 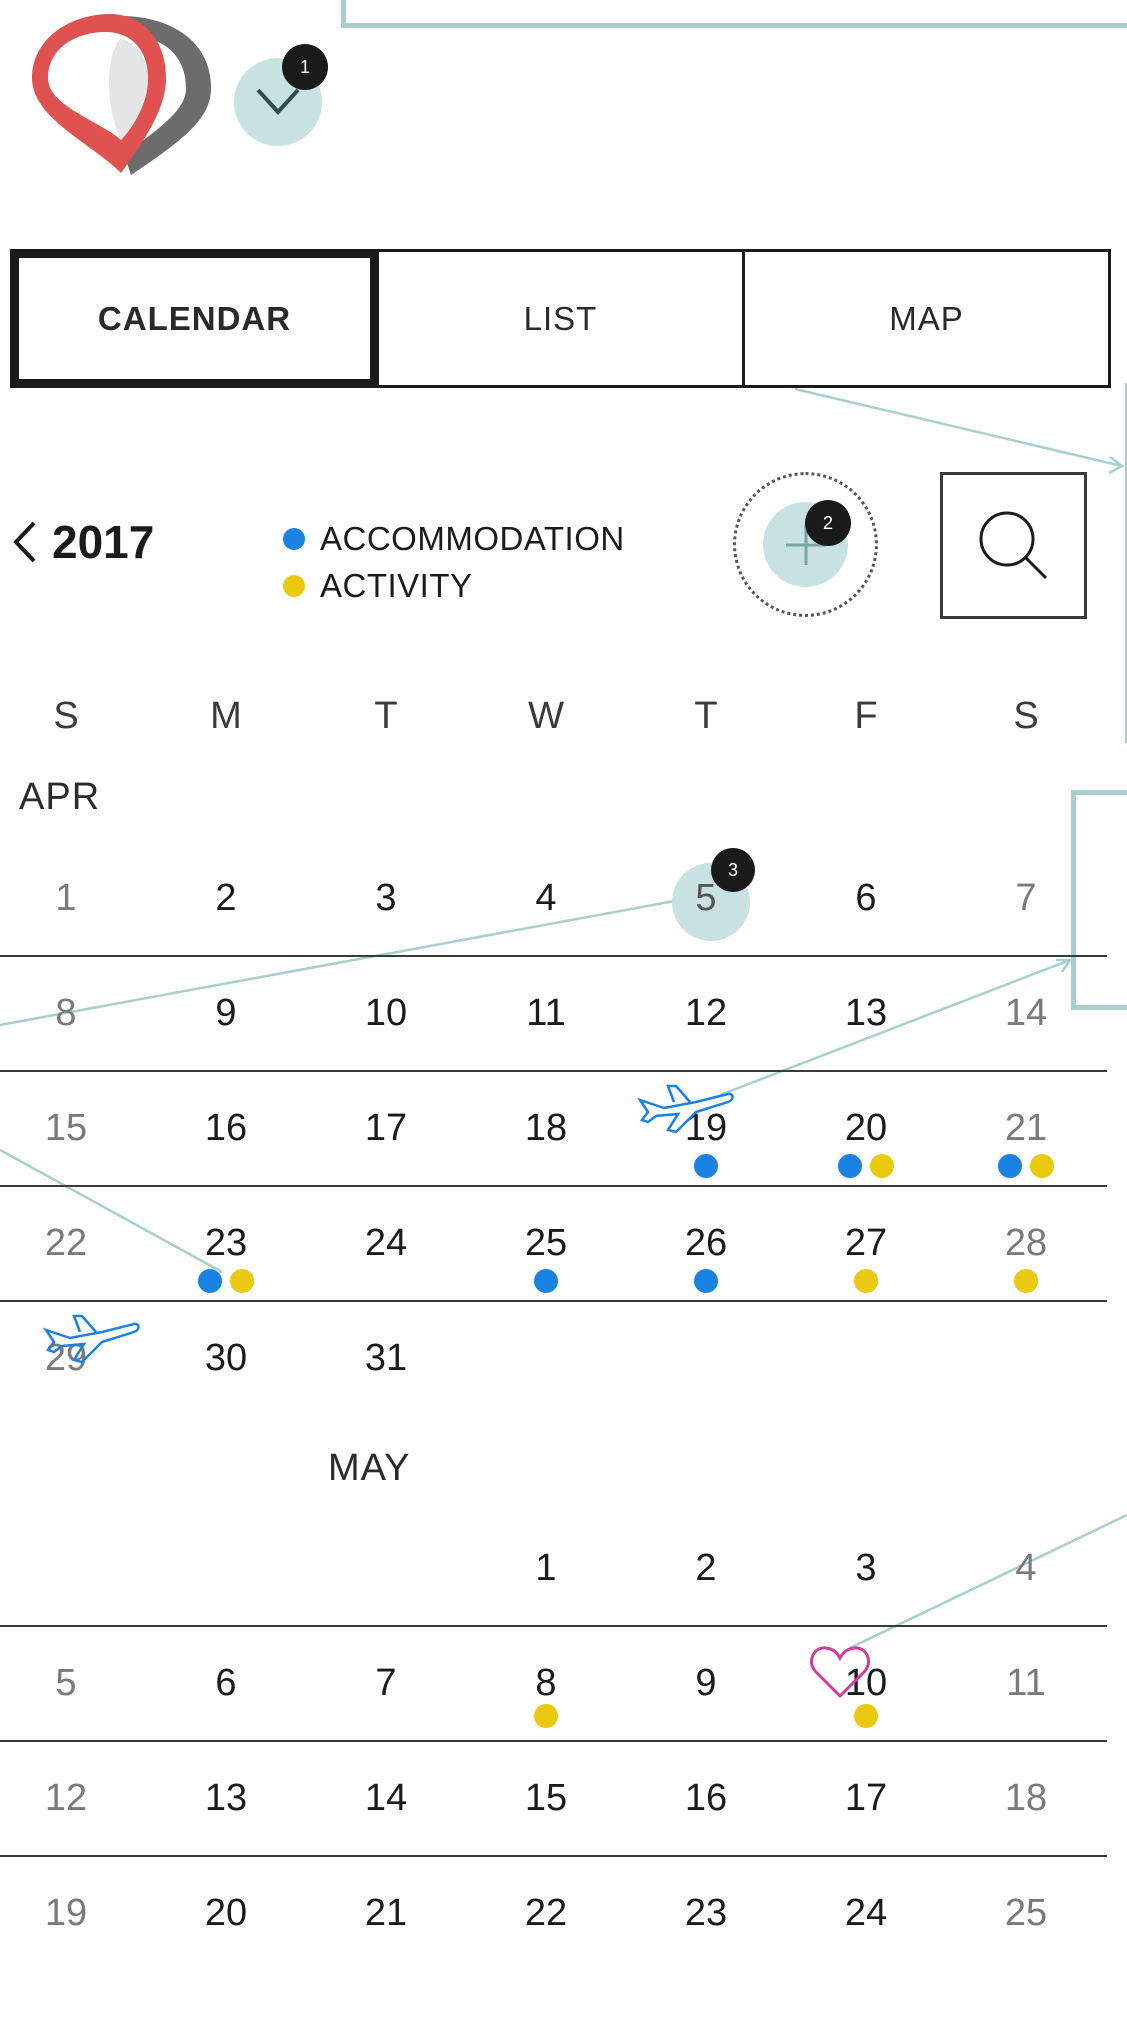 I want to click on weekday-thu: T, so click(x=706, y=716).